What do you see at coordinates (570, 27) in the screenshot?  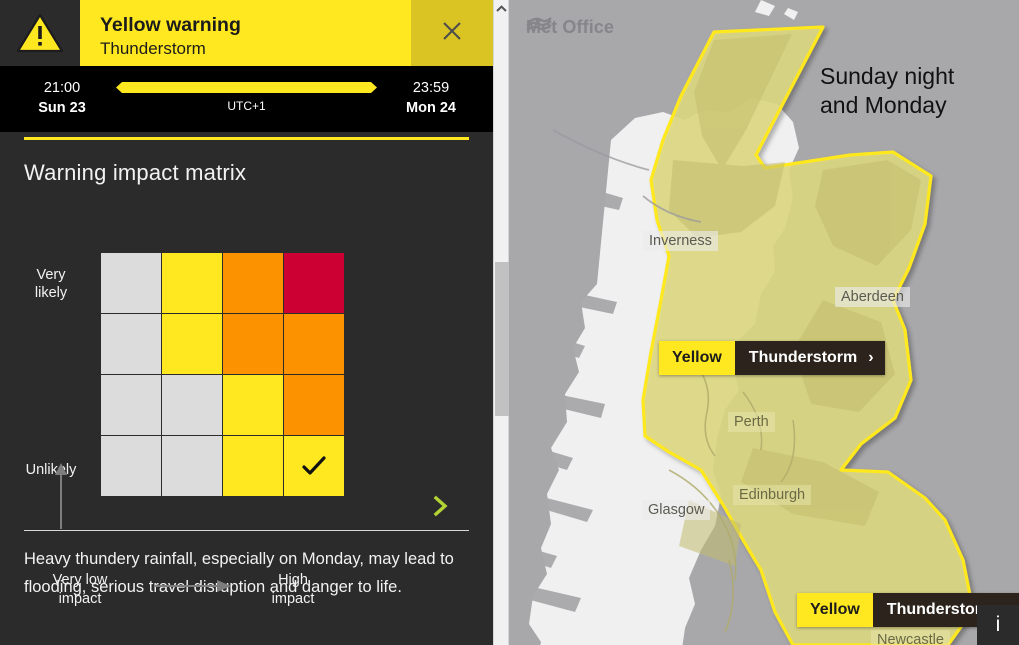 I see `met-office-logo: Met Office` at bounding box center [570, 27].